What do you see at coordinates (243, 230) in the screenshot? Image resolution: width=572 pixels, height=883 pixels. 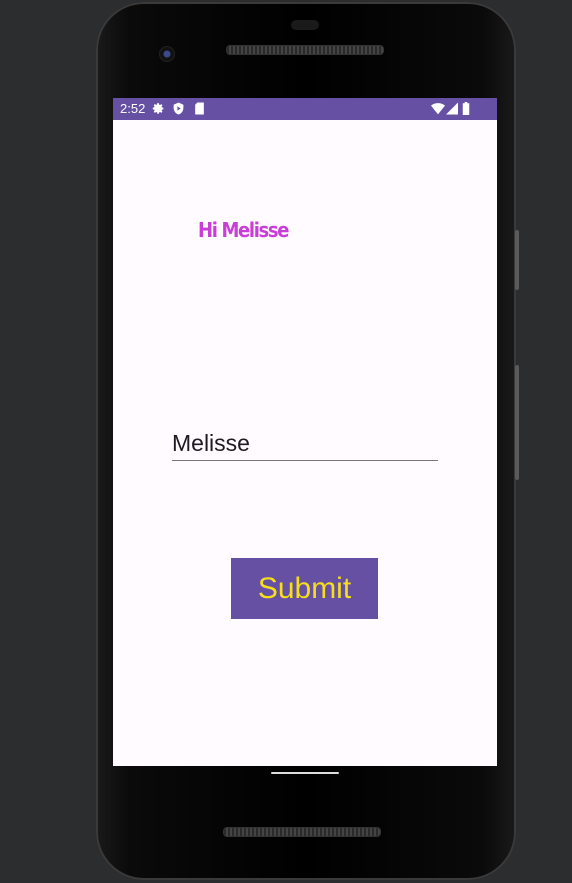 I see `greeting-text: Hi Melisse` at bounding box center [243, 230].